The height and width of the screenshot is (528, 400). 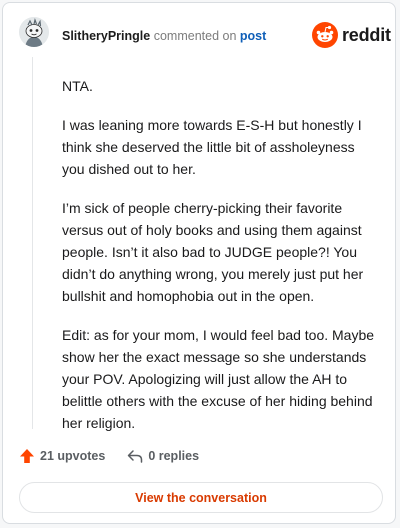 What do you see at coordinates (325, 35) in the screenshot?
I see `reddit-logo-icon` at bounding box center [325, 35].